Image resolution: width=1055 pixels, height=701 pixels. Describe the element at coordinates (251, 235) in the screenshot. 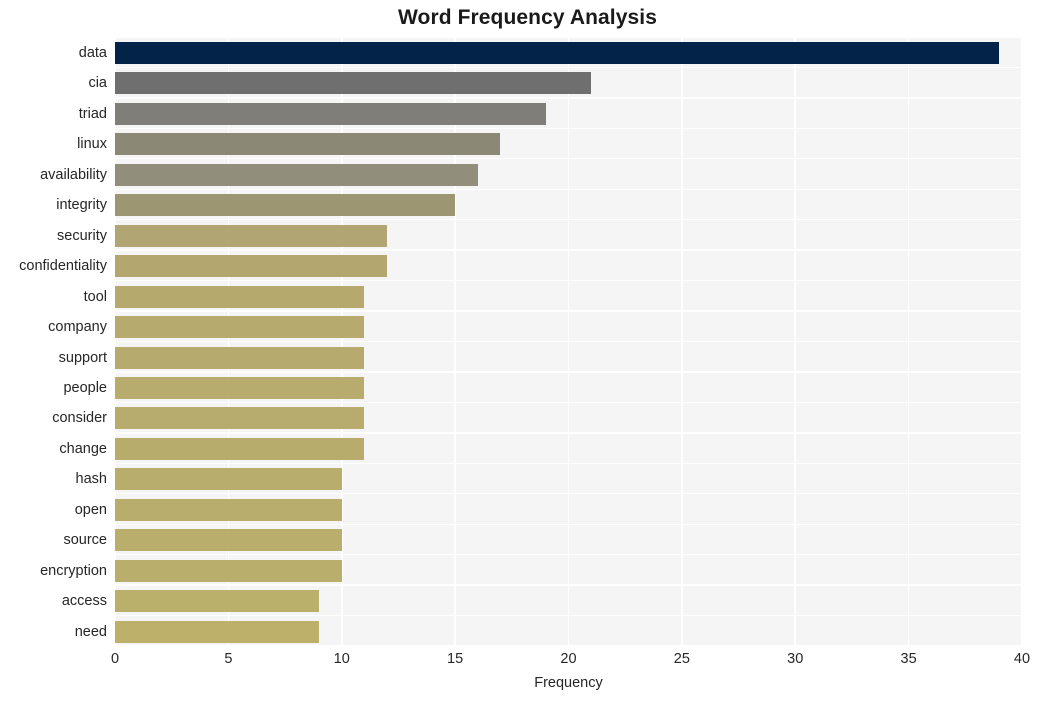

I see `bar-security` at that location.